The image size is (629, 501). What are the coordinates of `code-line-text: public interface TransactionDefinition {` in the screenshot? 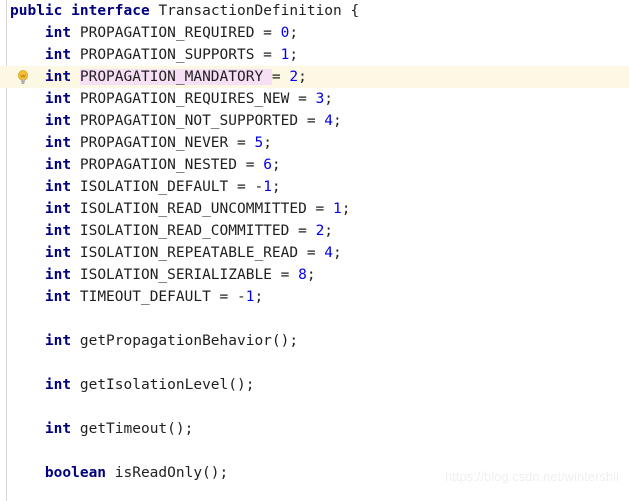 It's located at (184, 11).